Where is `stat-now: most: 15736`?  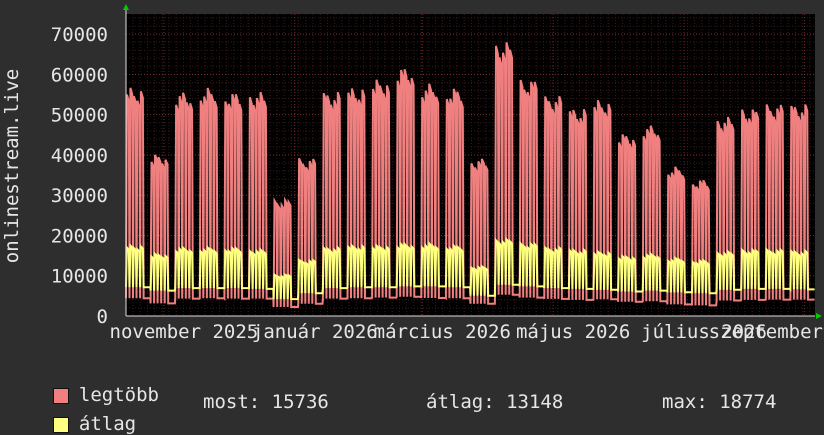 stat-now: most: 15736 is located at coordinates (266, 402).